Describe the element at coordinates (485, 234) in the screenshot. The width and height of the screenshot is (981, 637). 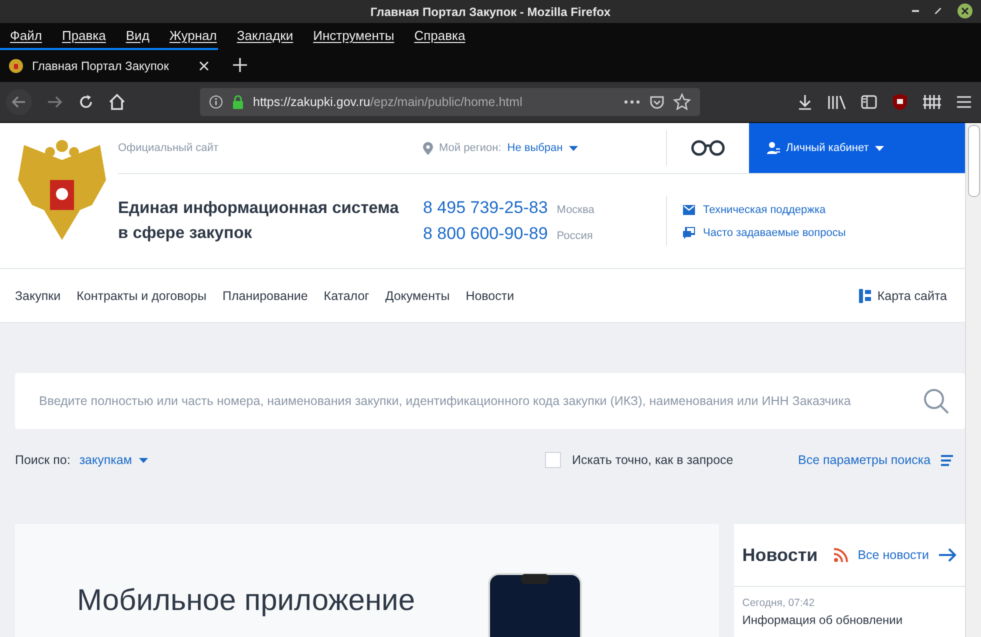
I see `phone-link: 8 800 600-90-89` at that location.